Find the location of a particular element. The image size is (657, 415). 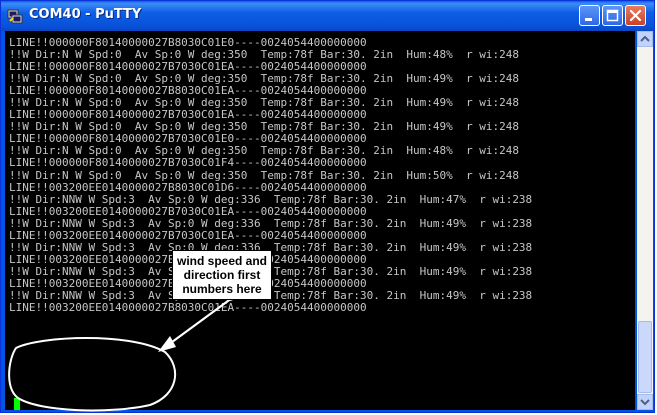

annotation-arrow is located at coordinates (200, 321).